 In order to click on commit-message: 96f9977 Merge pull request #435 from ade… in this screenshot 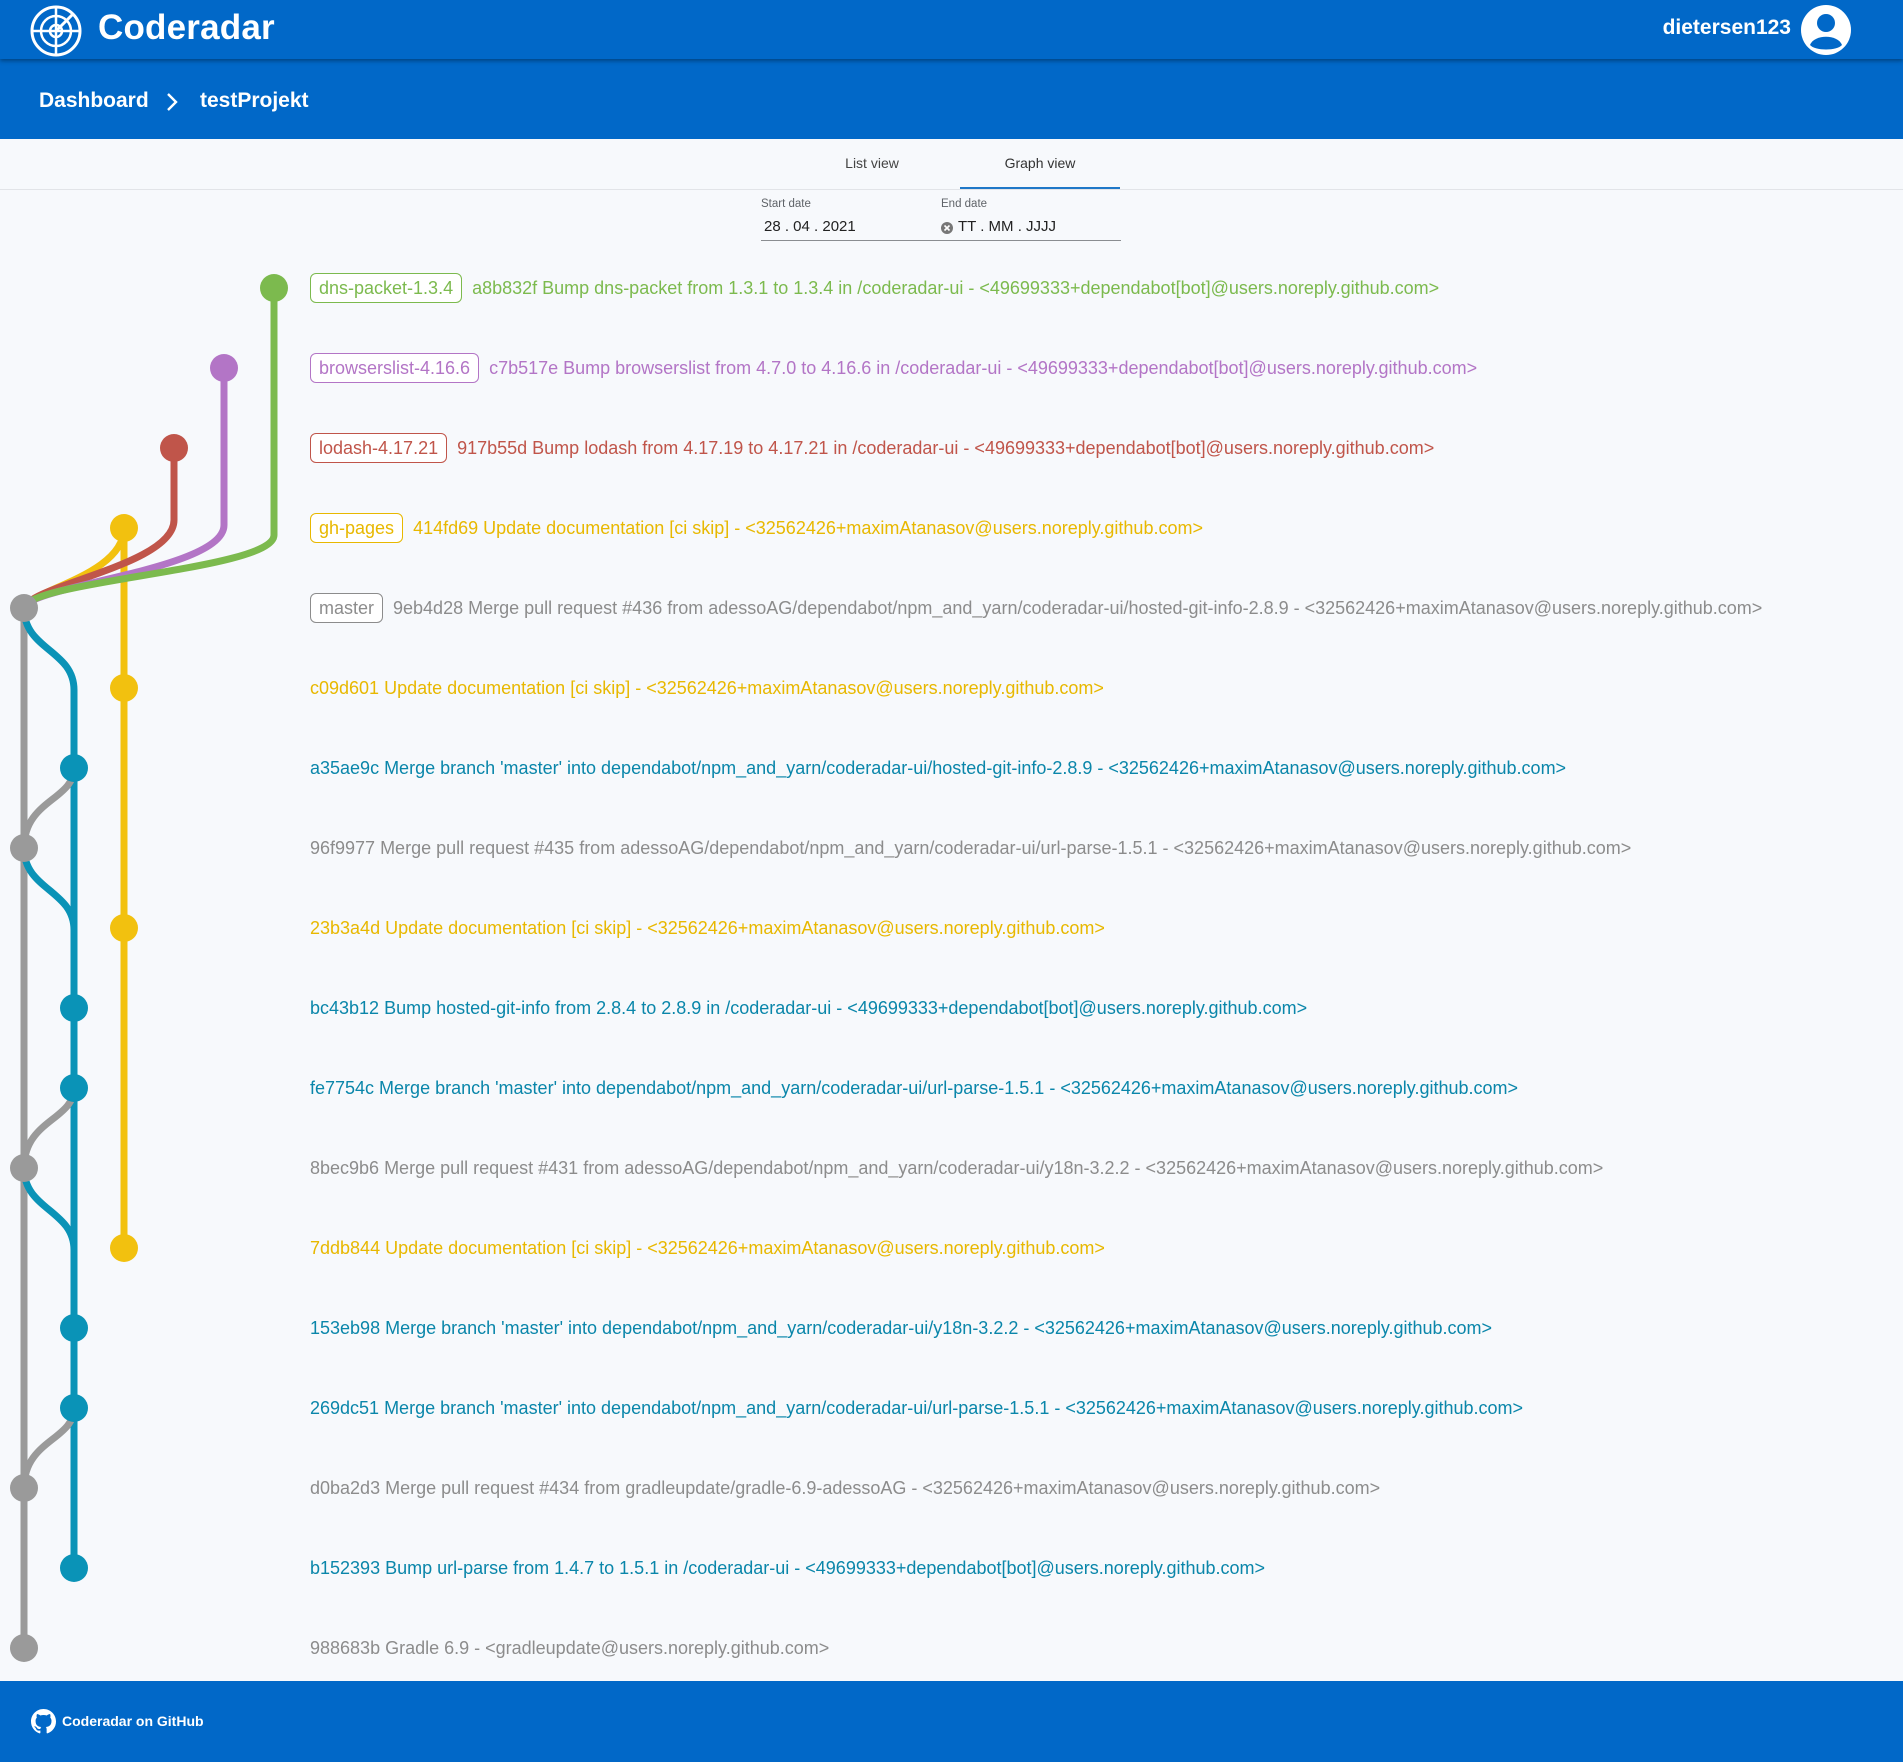, I will do `click(971, 847)`.